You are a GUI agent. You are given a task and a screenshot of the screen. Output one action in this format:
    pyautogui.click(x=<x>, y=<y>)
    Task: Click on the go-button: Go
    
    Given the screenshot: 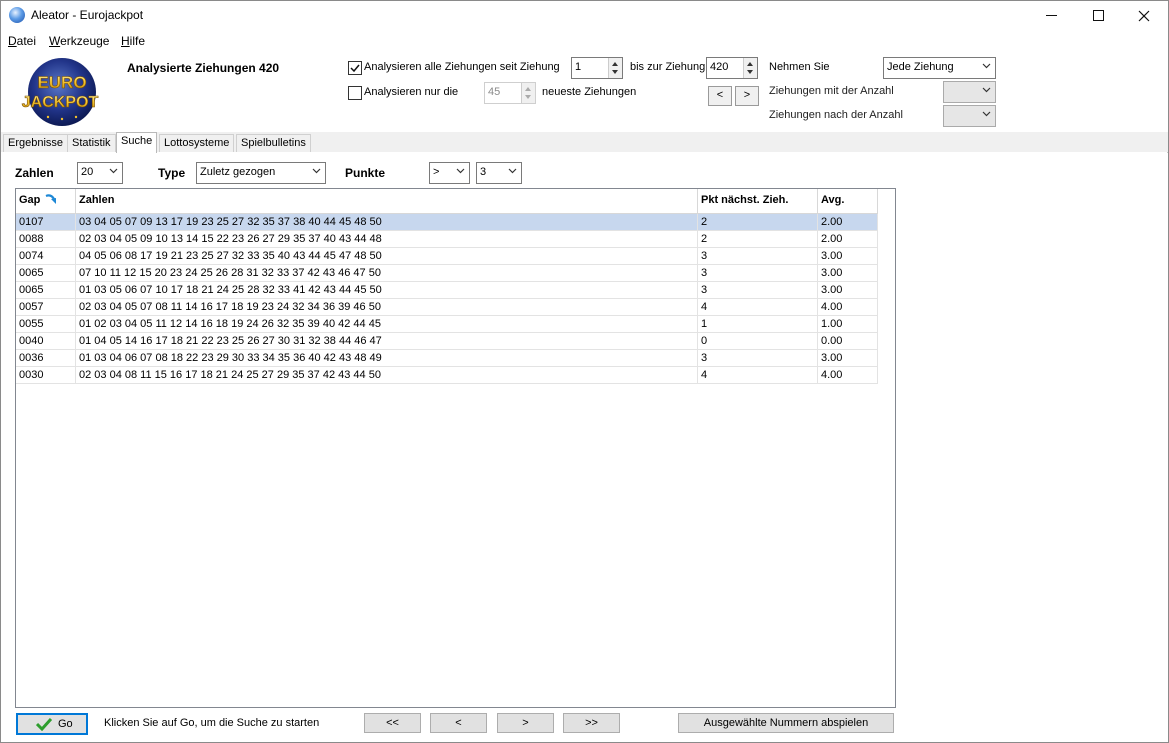 What is the action you would take?
    pyautogui.click(x=52, y=724)
    